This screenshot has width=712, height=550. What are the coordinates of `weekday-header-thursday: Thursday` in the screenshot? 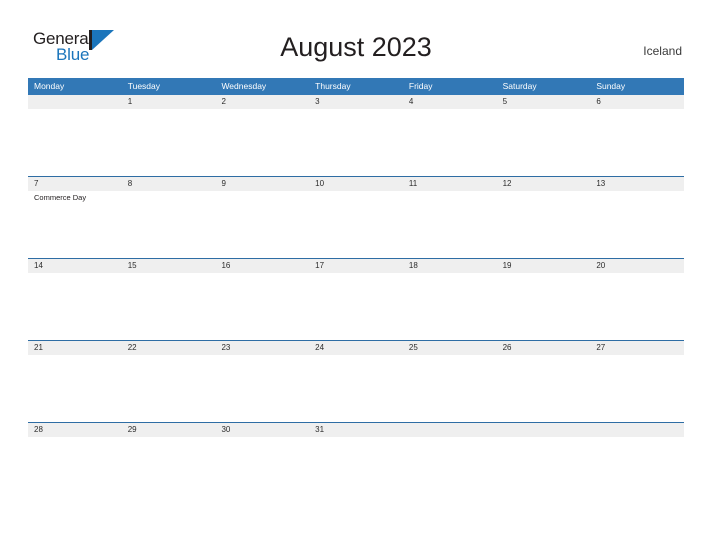 It's located at (333, 86).